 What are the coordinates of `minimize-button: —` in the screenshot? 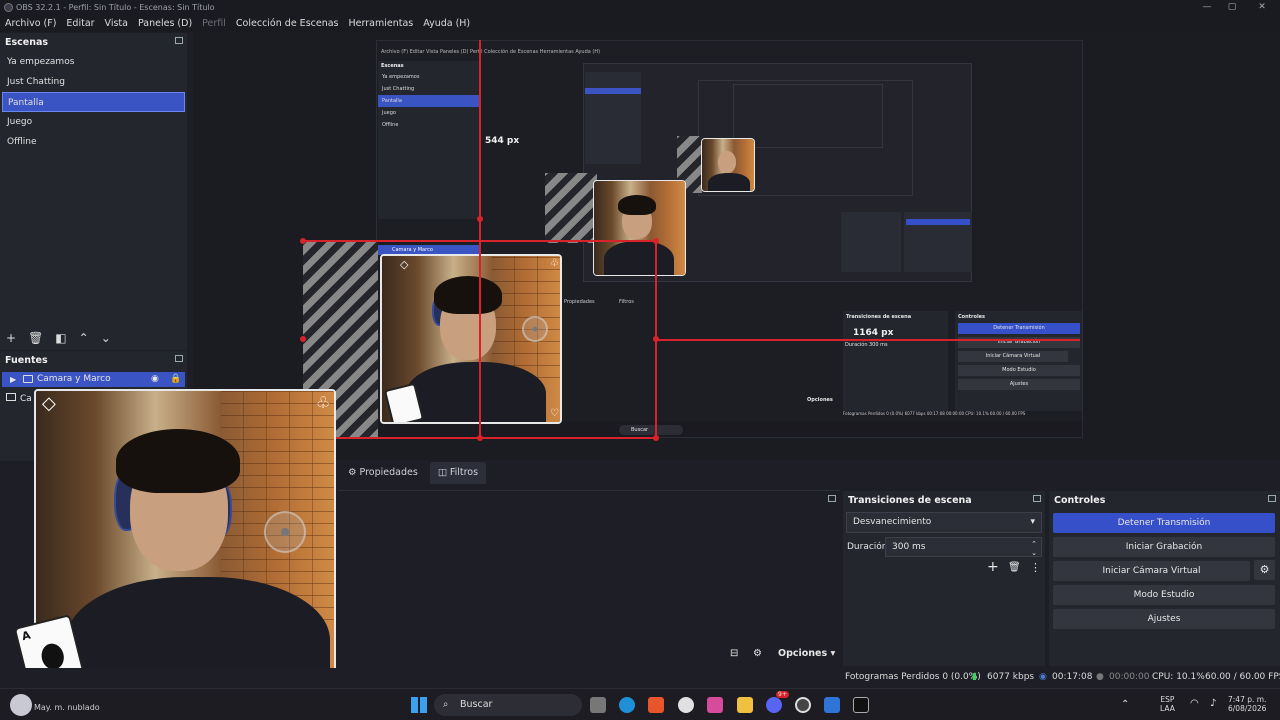 It's located at (1207, 7).